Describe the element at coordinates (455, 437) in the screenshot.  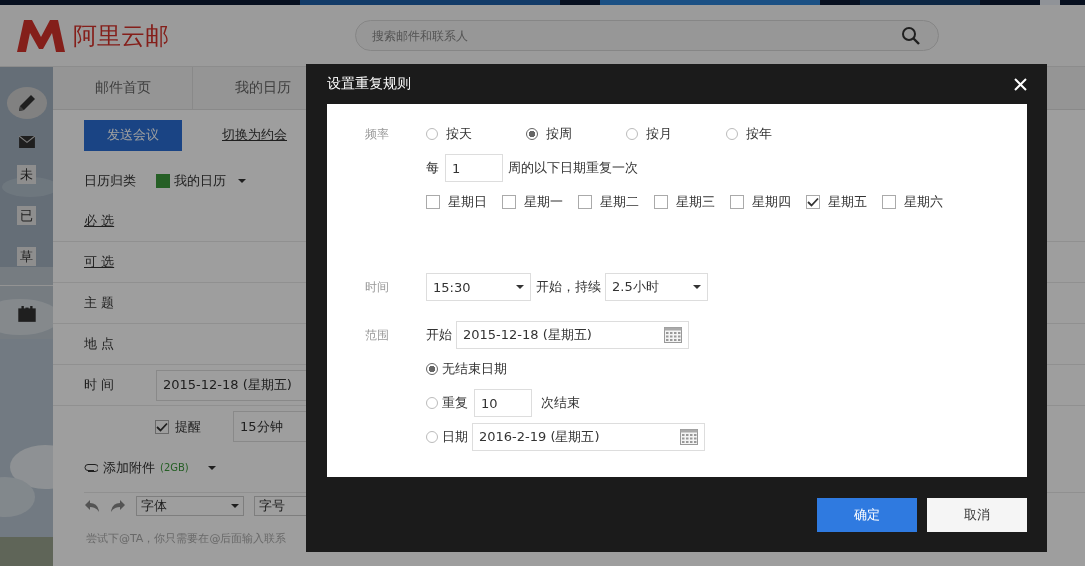
I see `option-label: 日期` at that location.